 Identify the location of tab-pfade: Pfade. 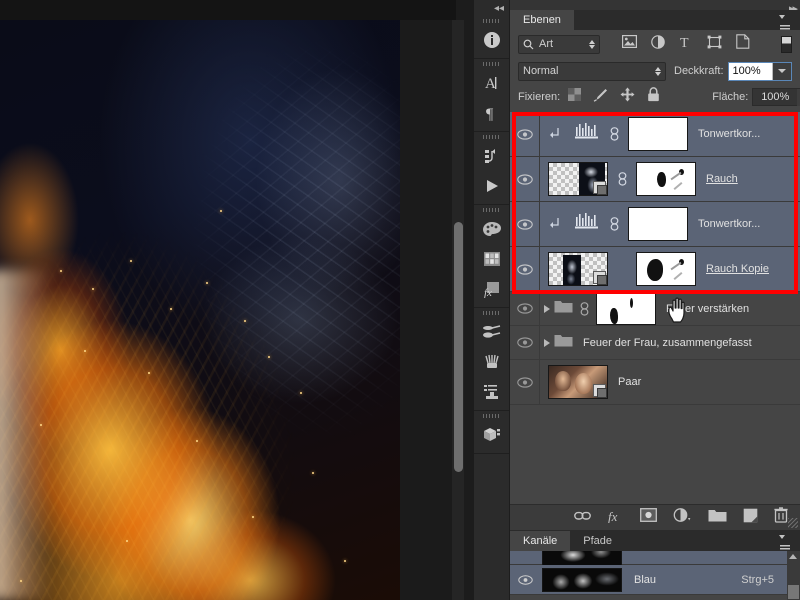
(598, 541).